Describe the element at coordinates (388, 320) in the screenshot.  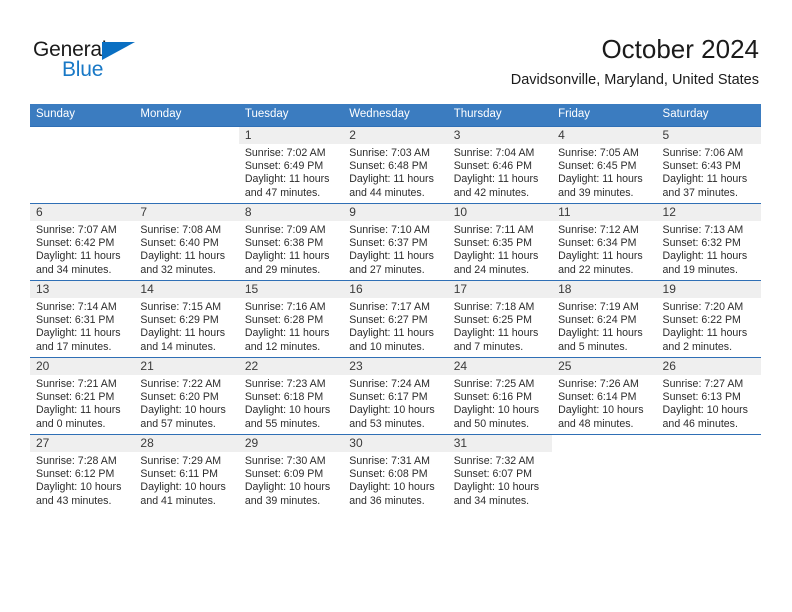
I see `sunset-text: Sunset: 6:27 PM` at that location.